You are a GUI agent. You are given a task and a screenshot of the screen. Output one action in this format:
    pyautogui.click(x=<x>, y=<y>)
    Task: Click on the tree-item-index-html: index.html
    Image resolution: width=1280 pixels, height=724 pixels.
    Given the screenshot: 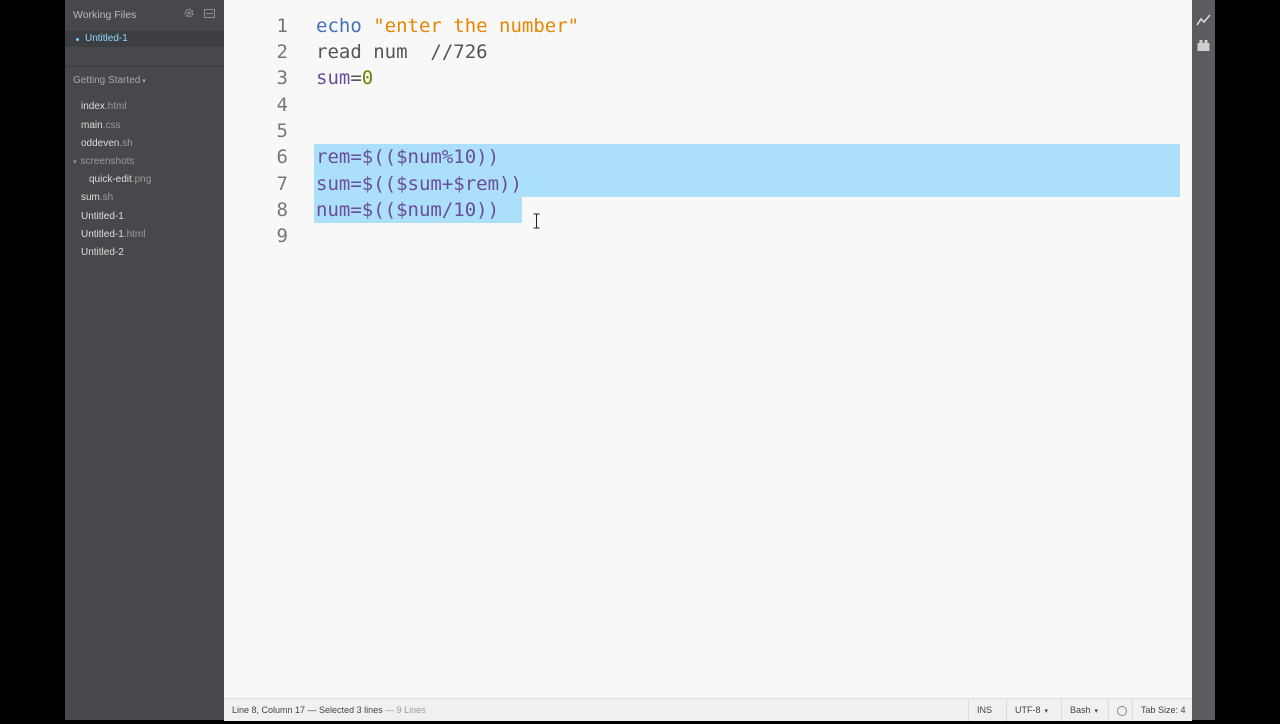 What is the action you would take?
    pyautogui.click(x=104, y=106)
    